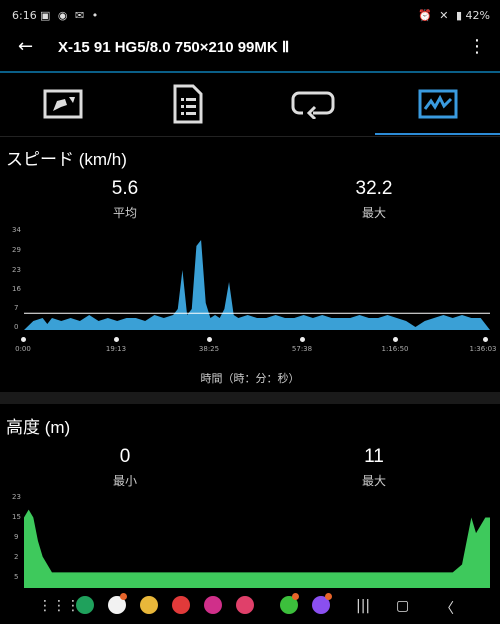  What do you see at coordinates (374, 456) in the screenshot?
I see `altitude-max-value: 11` at bounding box center [374, 456].